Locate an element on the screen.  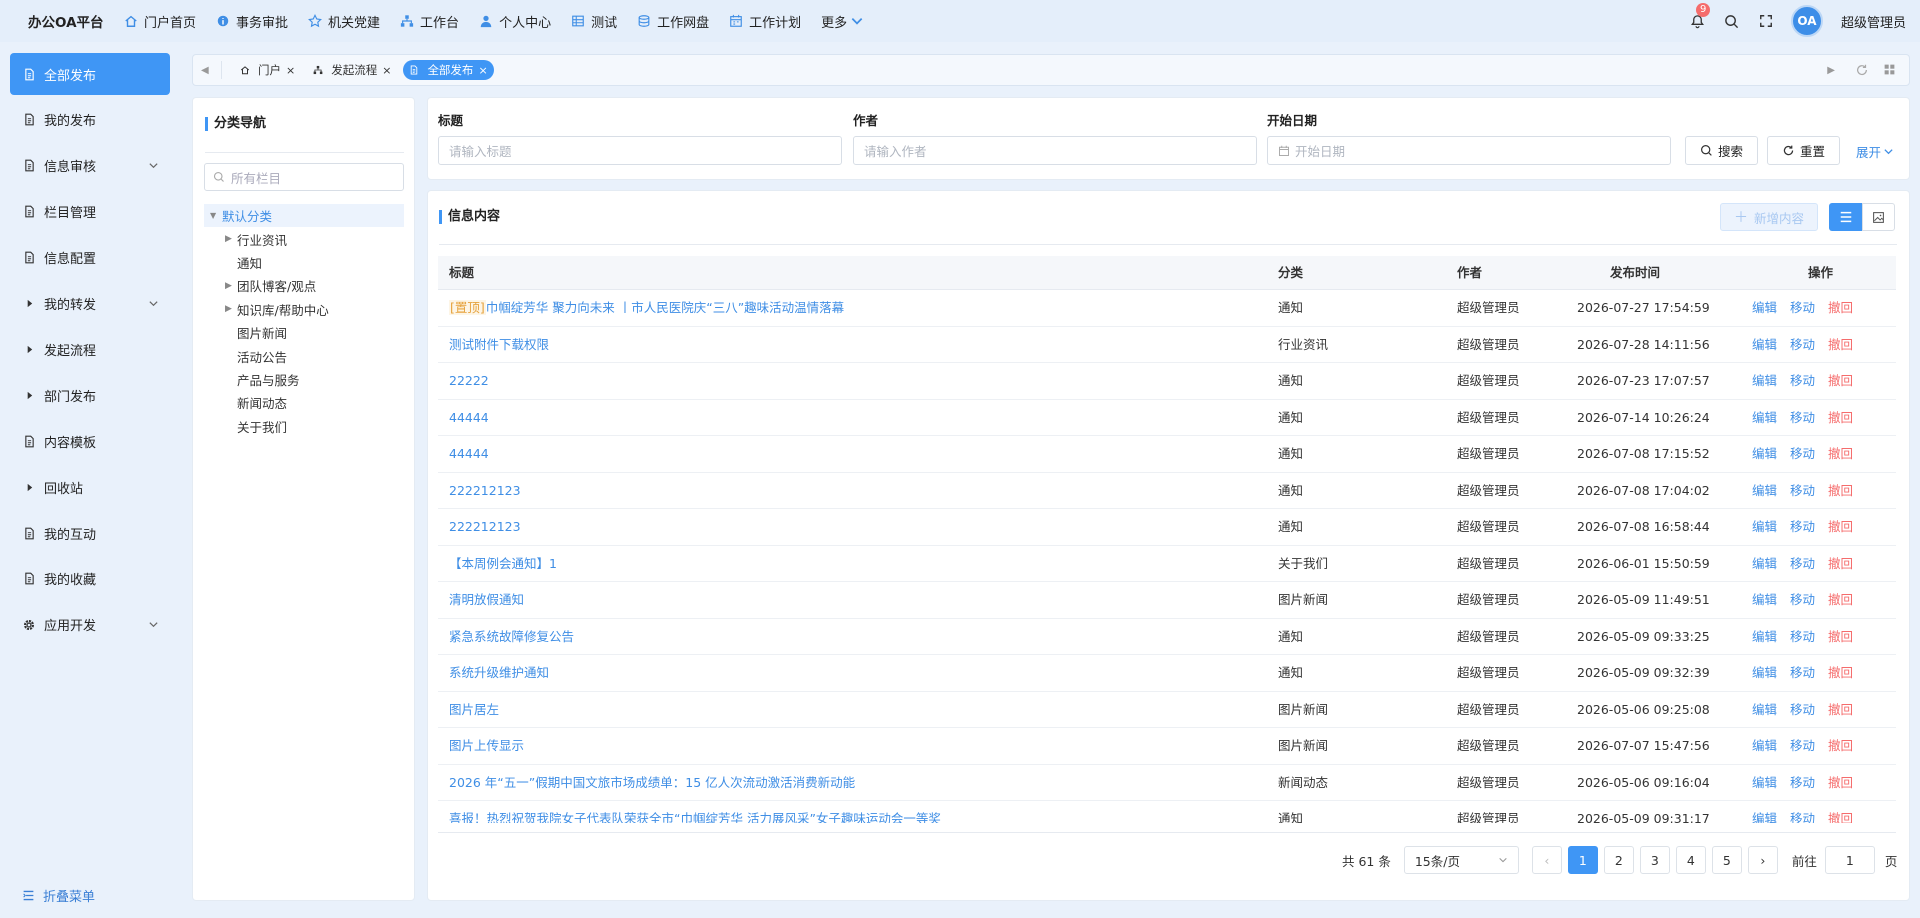
page-button-1: 1 is located at coordinates (1582, 860).